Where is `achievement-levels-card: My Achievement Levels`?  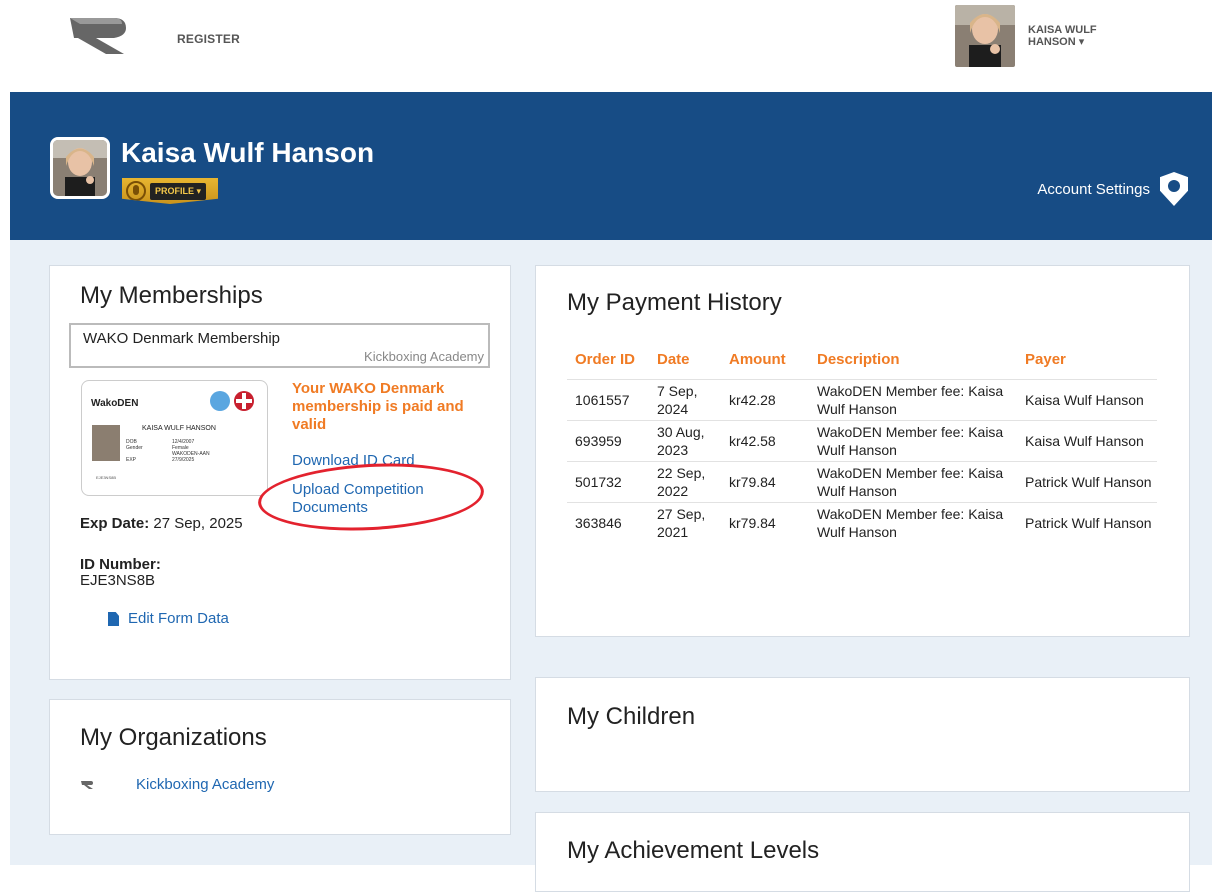
achievement-levels-card: My Achievement Levels is located at coordinates (862, 852).